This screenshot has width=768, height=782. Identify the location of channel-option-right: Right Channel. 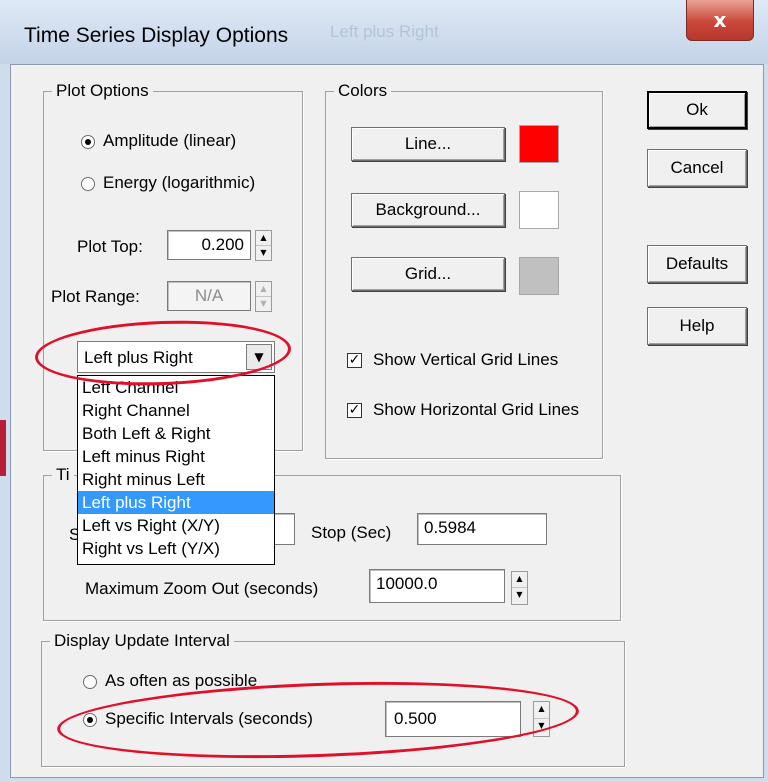
(176, 410).